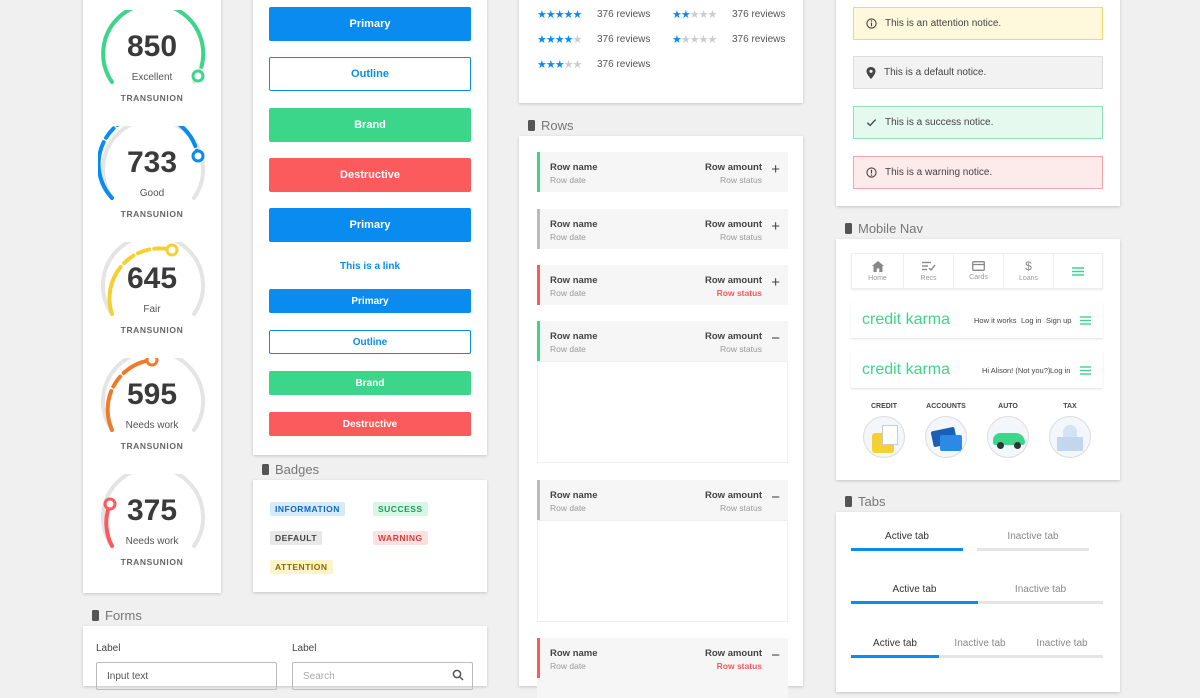 This screenshot has height=698, width=1200. Describe the element at coordinates (400, 538) in the screenshot. I see `badge-warning: WARNING` at that location.